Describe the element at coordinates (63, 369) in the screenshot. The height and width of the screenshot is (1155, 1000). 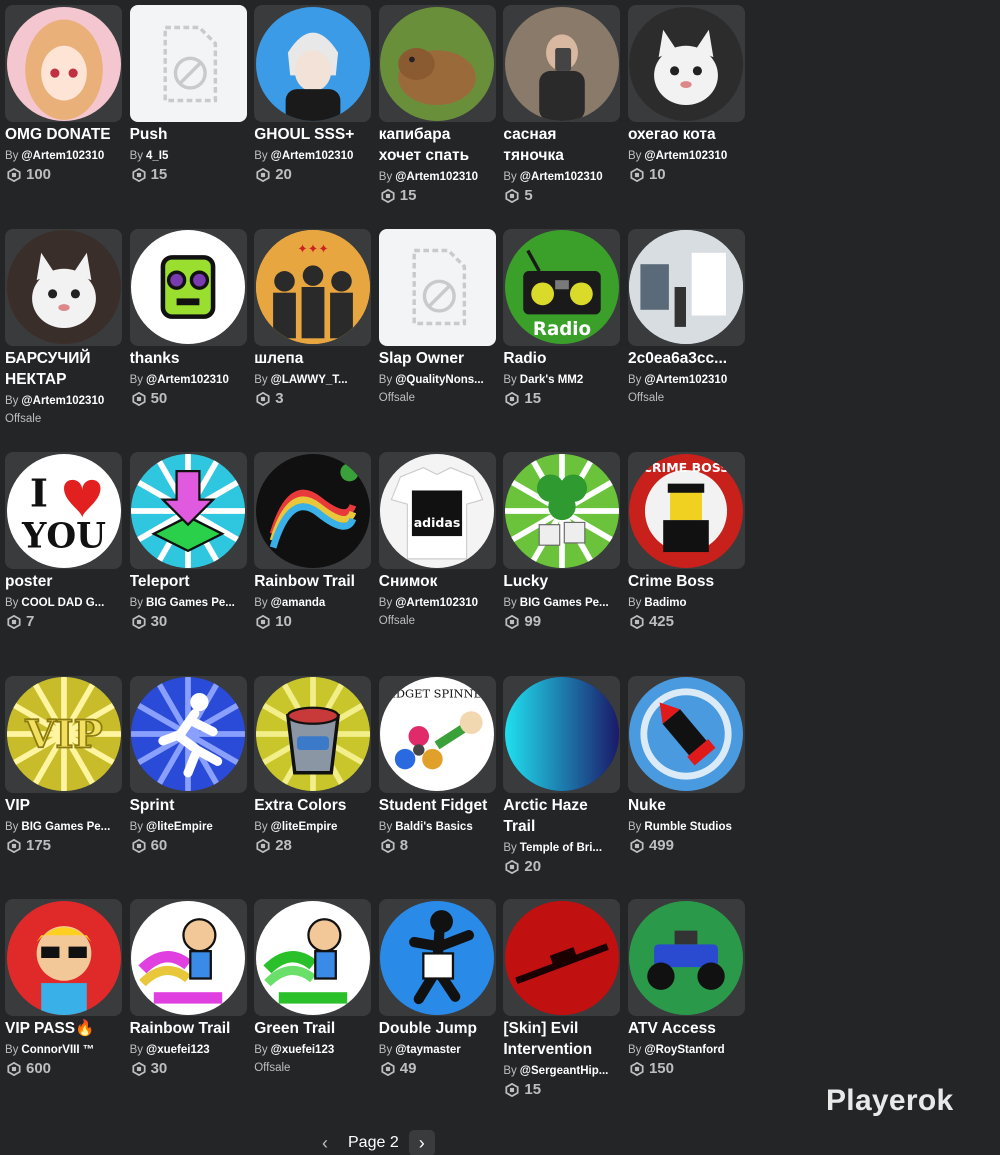
I see `gamepass-name: БАРСУЧИЙ НЕКТАР` at that location.